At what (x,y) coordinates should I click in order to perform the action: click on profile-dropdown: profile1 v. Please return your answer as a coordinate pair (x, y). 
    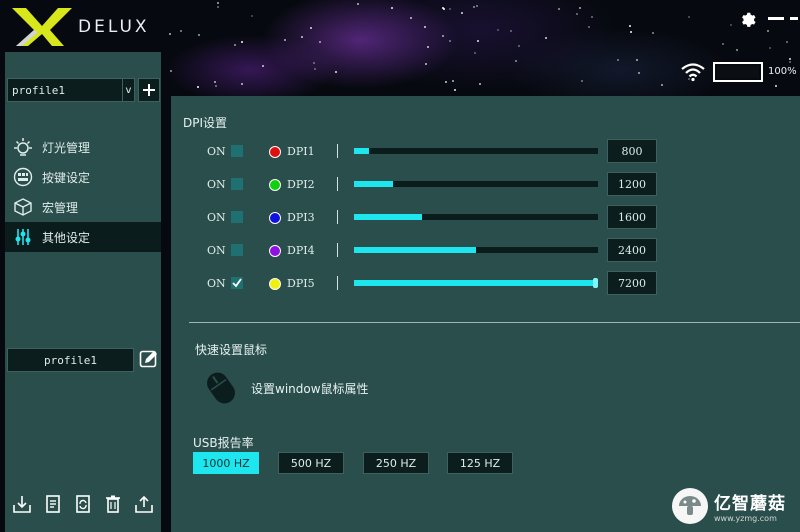
    Looking at the image, I should click on (71, 90).